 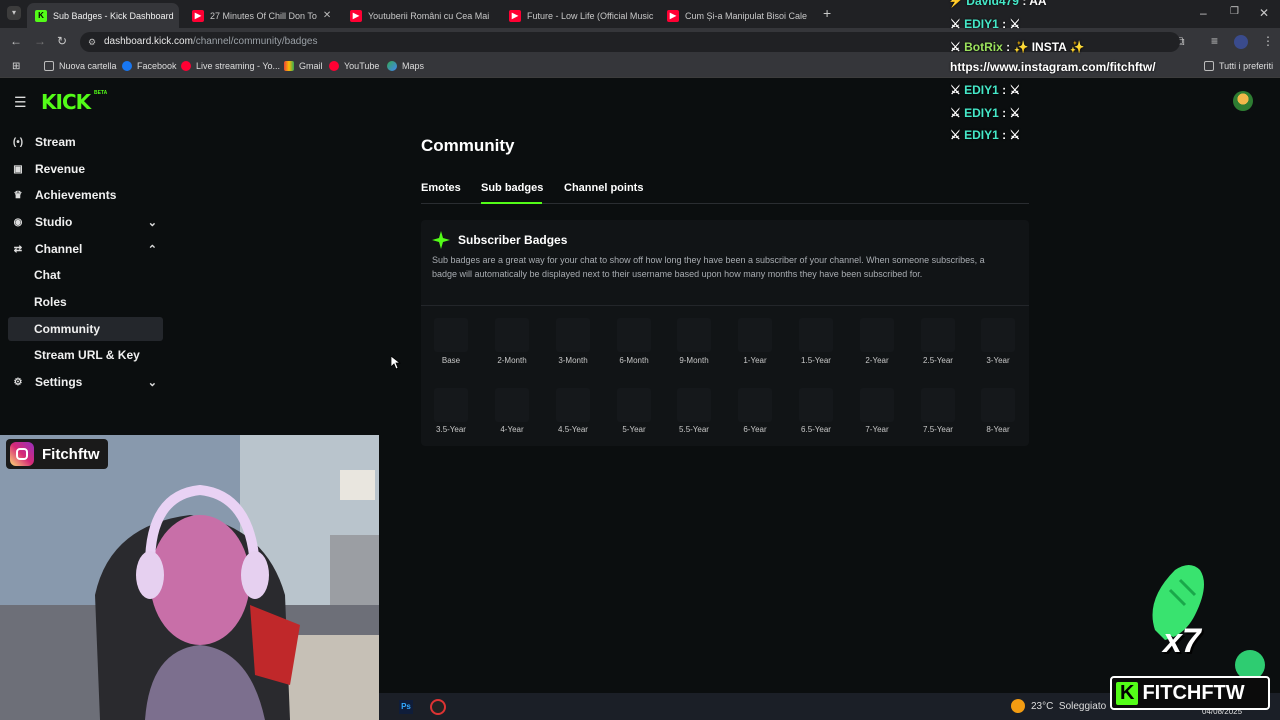 I want to click on media-icon: ≡, so click(x=1214, y=41).